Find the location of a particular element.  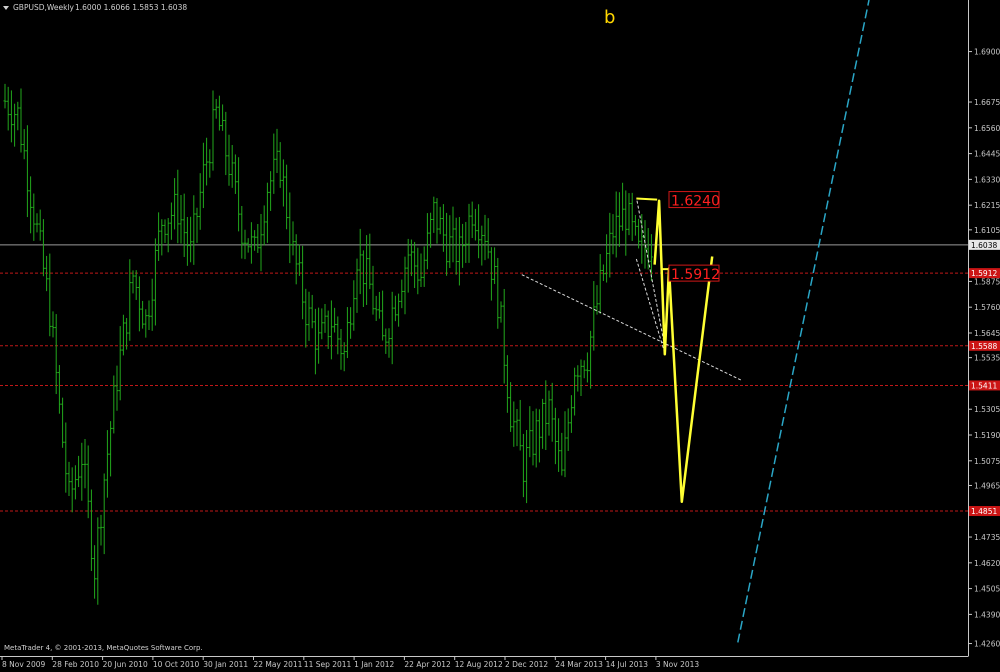

date-tick-label: 22 Apr 2012 is located at coordinates (427, 664).